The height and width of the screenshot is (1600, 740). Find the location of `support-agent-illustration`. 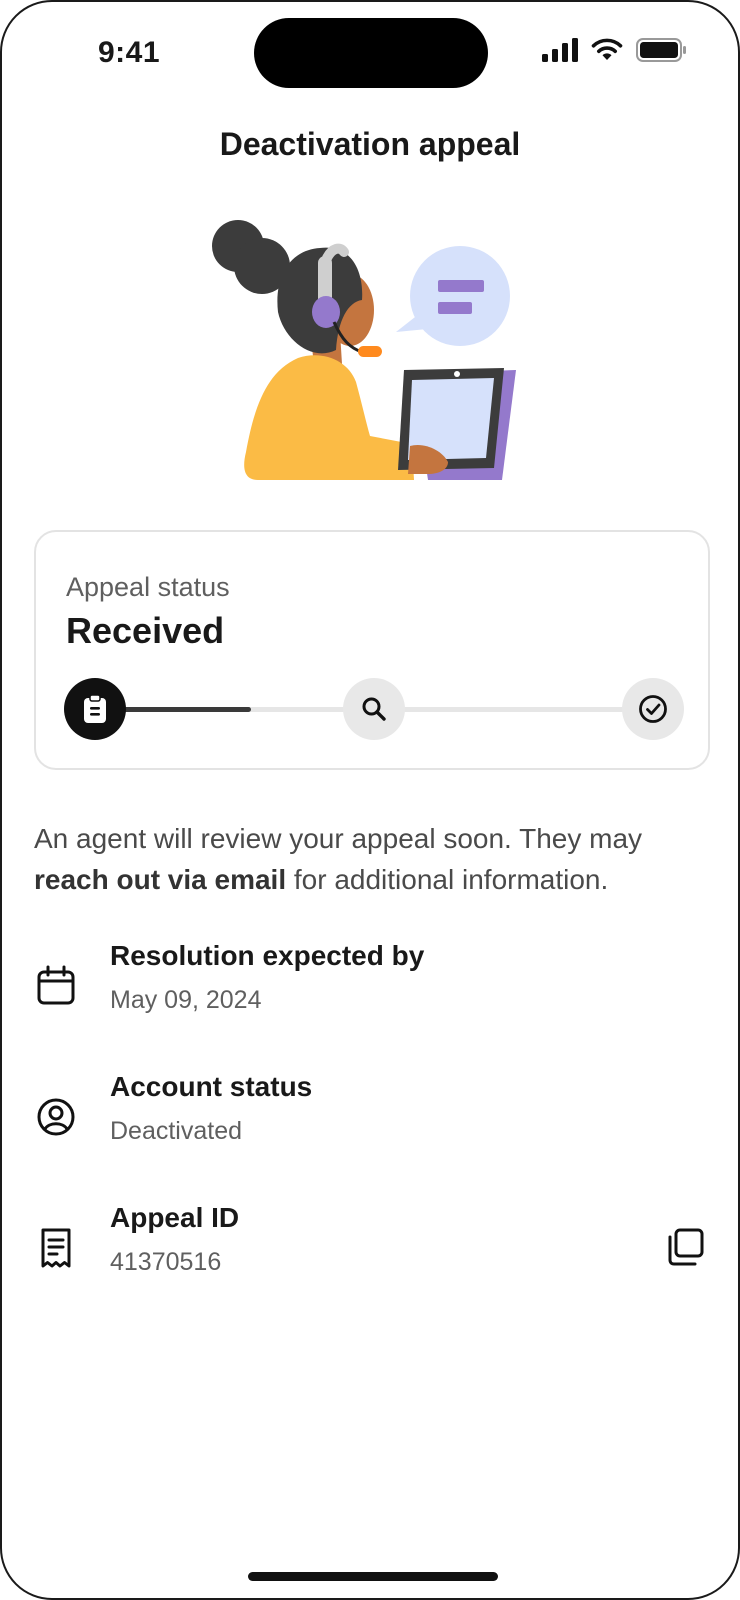

support-agent-illustration is located at coordinates (364, 350).